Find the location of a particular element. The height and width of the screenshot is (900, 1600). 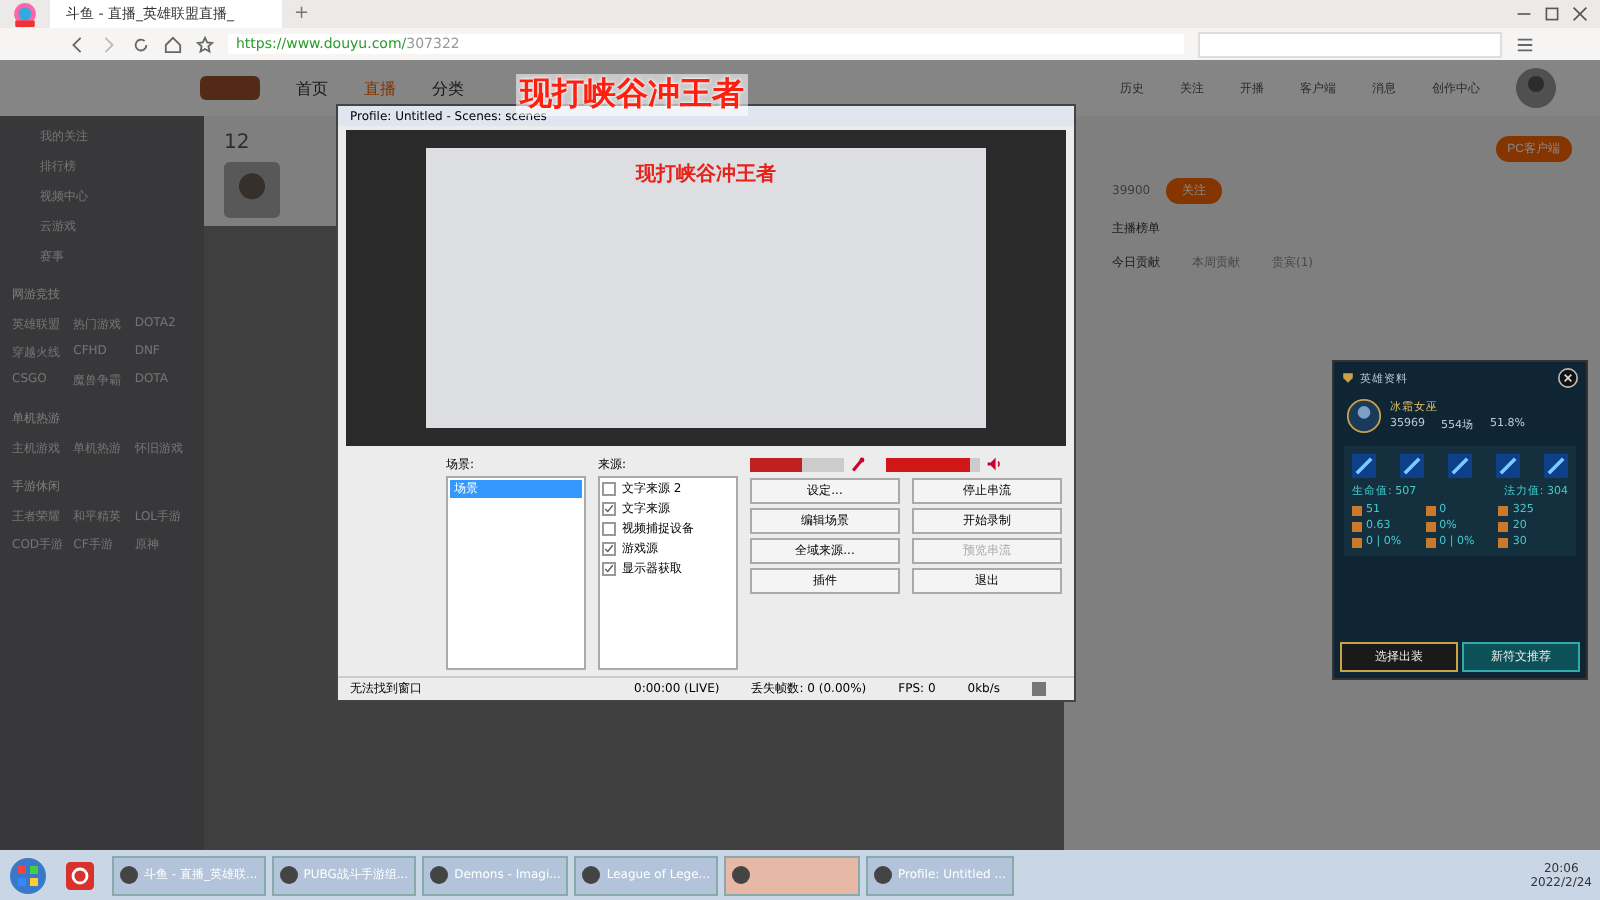

avatar-icon is located at coordinates (1536, 88).